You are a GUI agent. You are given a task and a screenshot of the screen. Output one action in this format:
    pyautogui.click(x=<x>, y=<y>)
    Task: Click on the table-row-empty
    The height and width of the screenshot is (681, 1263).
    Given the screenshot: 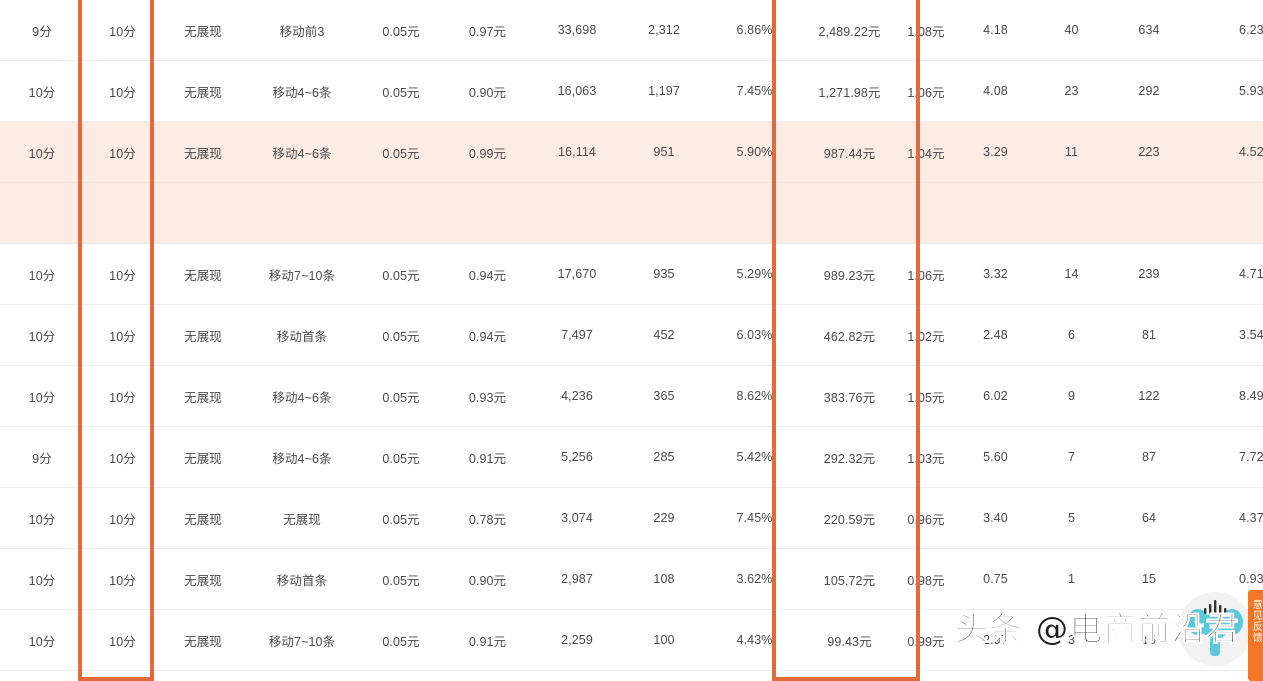 What is the action you would take?
    pyautogui.click(x=631, y=213)
    